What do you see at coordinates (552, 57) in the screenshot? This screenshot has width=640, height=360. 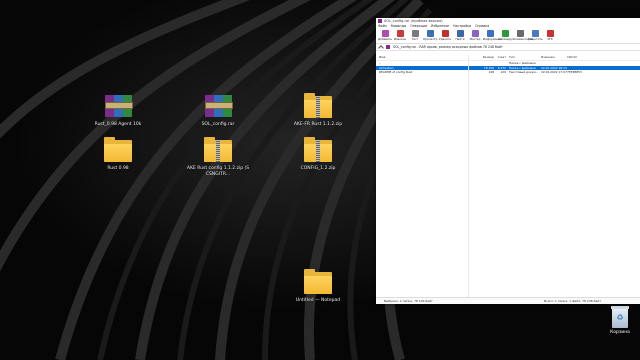 I see `column-modified: Изменён` at bounding box center [552, 57].